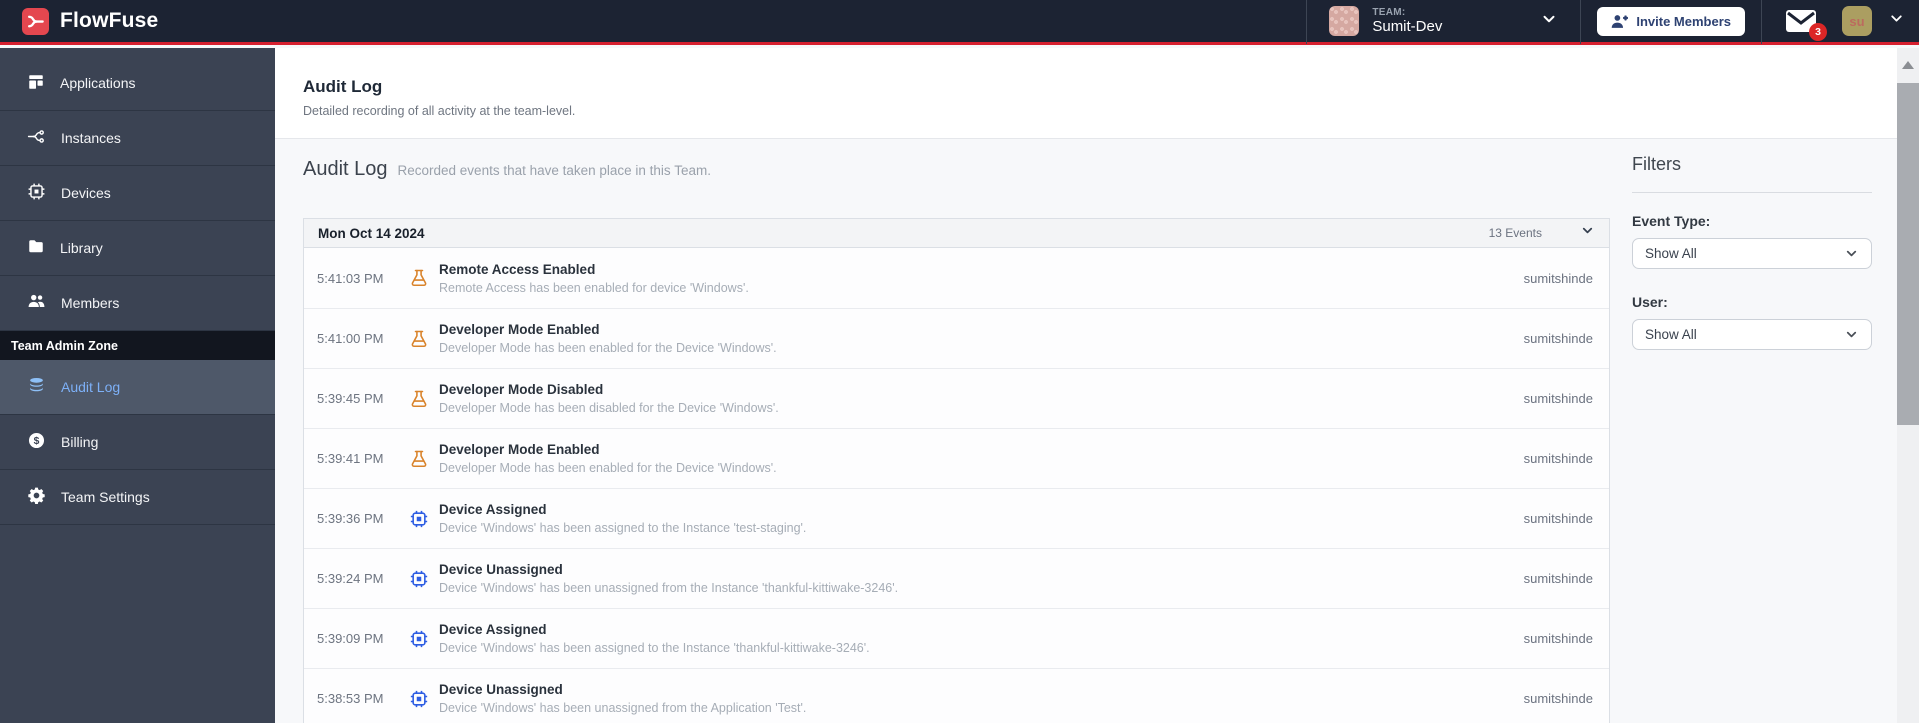 The height and width of the screenshot is (723, 1919). Describe the element at coordinates (517, 269) in the screenshot. I see `event-title: Remote Access Enabled` at that location.